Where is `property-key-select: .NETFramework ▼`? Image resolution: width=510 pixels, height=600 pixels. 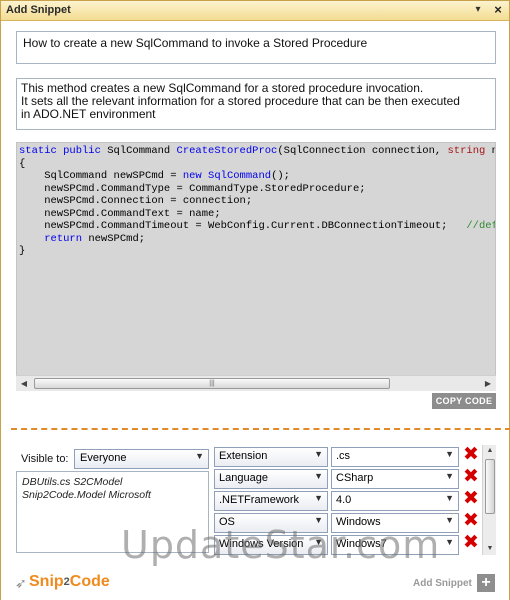 property-key-select: .NETFramework ▼ is located at coordinates (271, 501).